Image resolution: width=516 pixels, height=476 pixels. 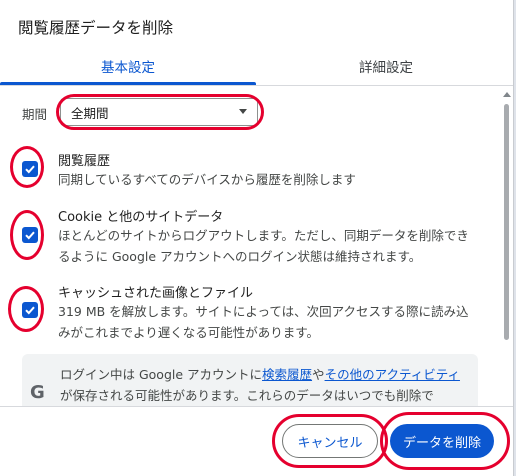 What do you see at coordinates (160, 112) in the screenshot?
I see `annotation-circle-period` at bounding box center [160, 112].